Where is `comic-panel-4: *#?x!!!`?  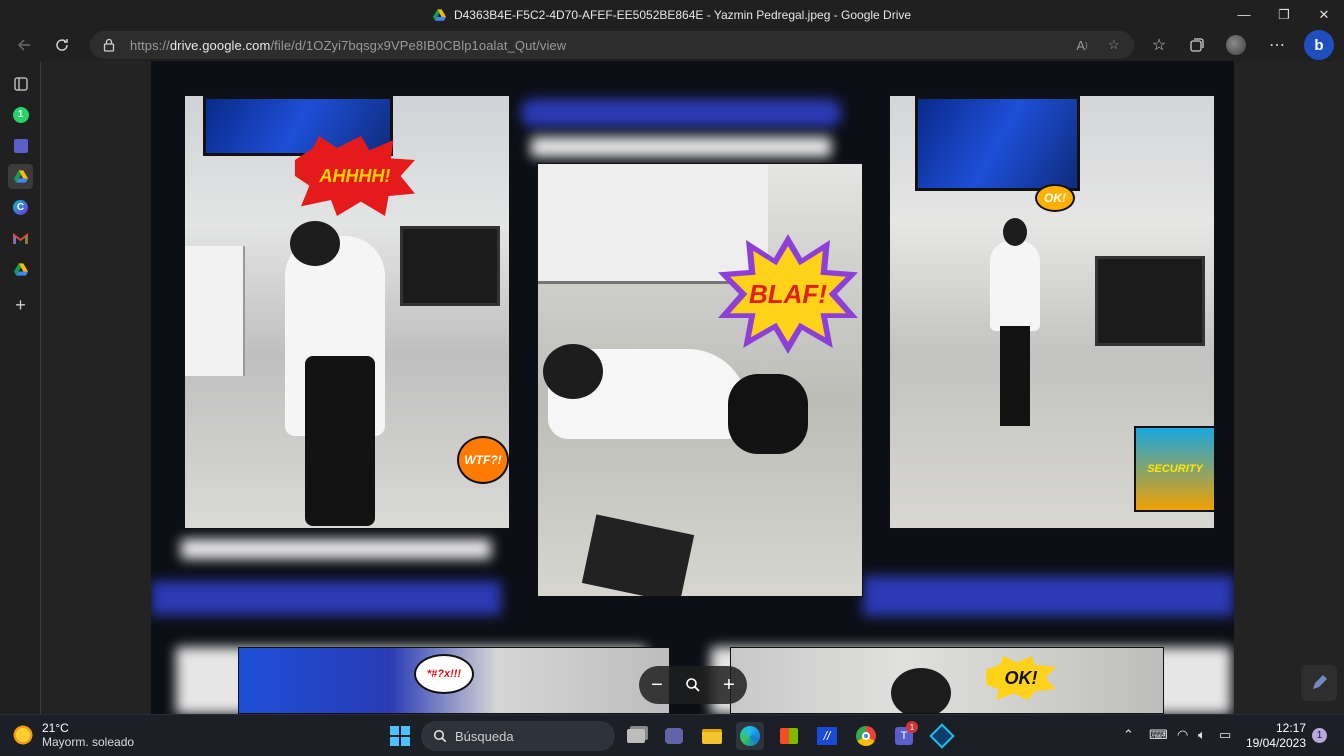
comic-panel-4: *#?x!!! is located at coordinates (454, 680).